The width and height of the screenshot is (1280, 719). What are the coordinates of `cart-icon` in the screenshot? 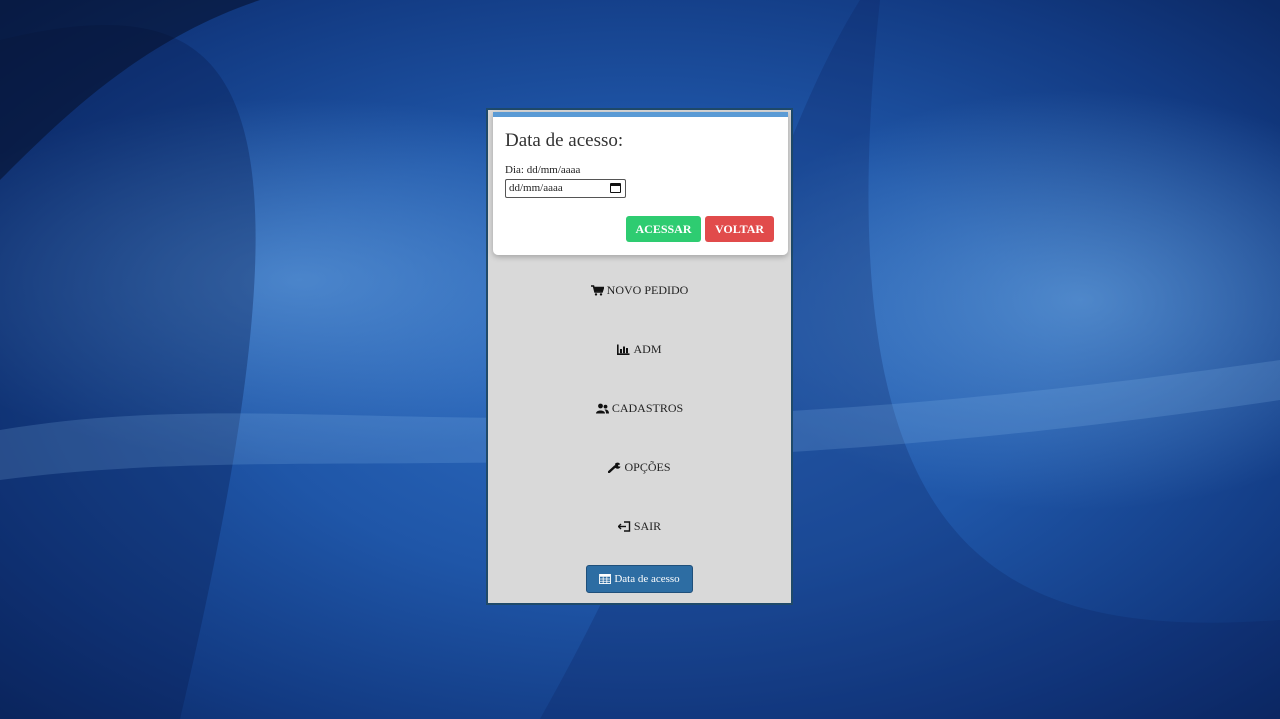 It's located at (597, 290).